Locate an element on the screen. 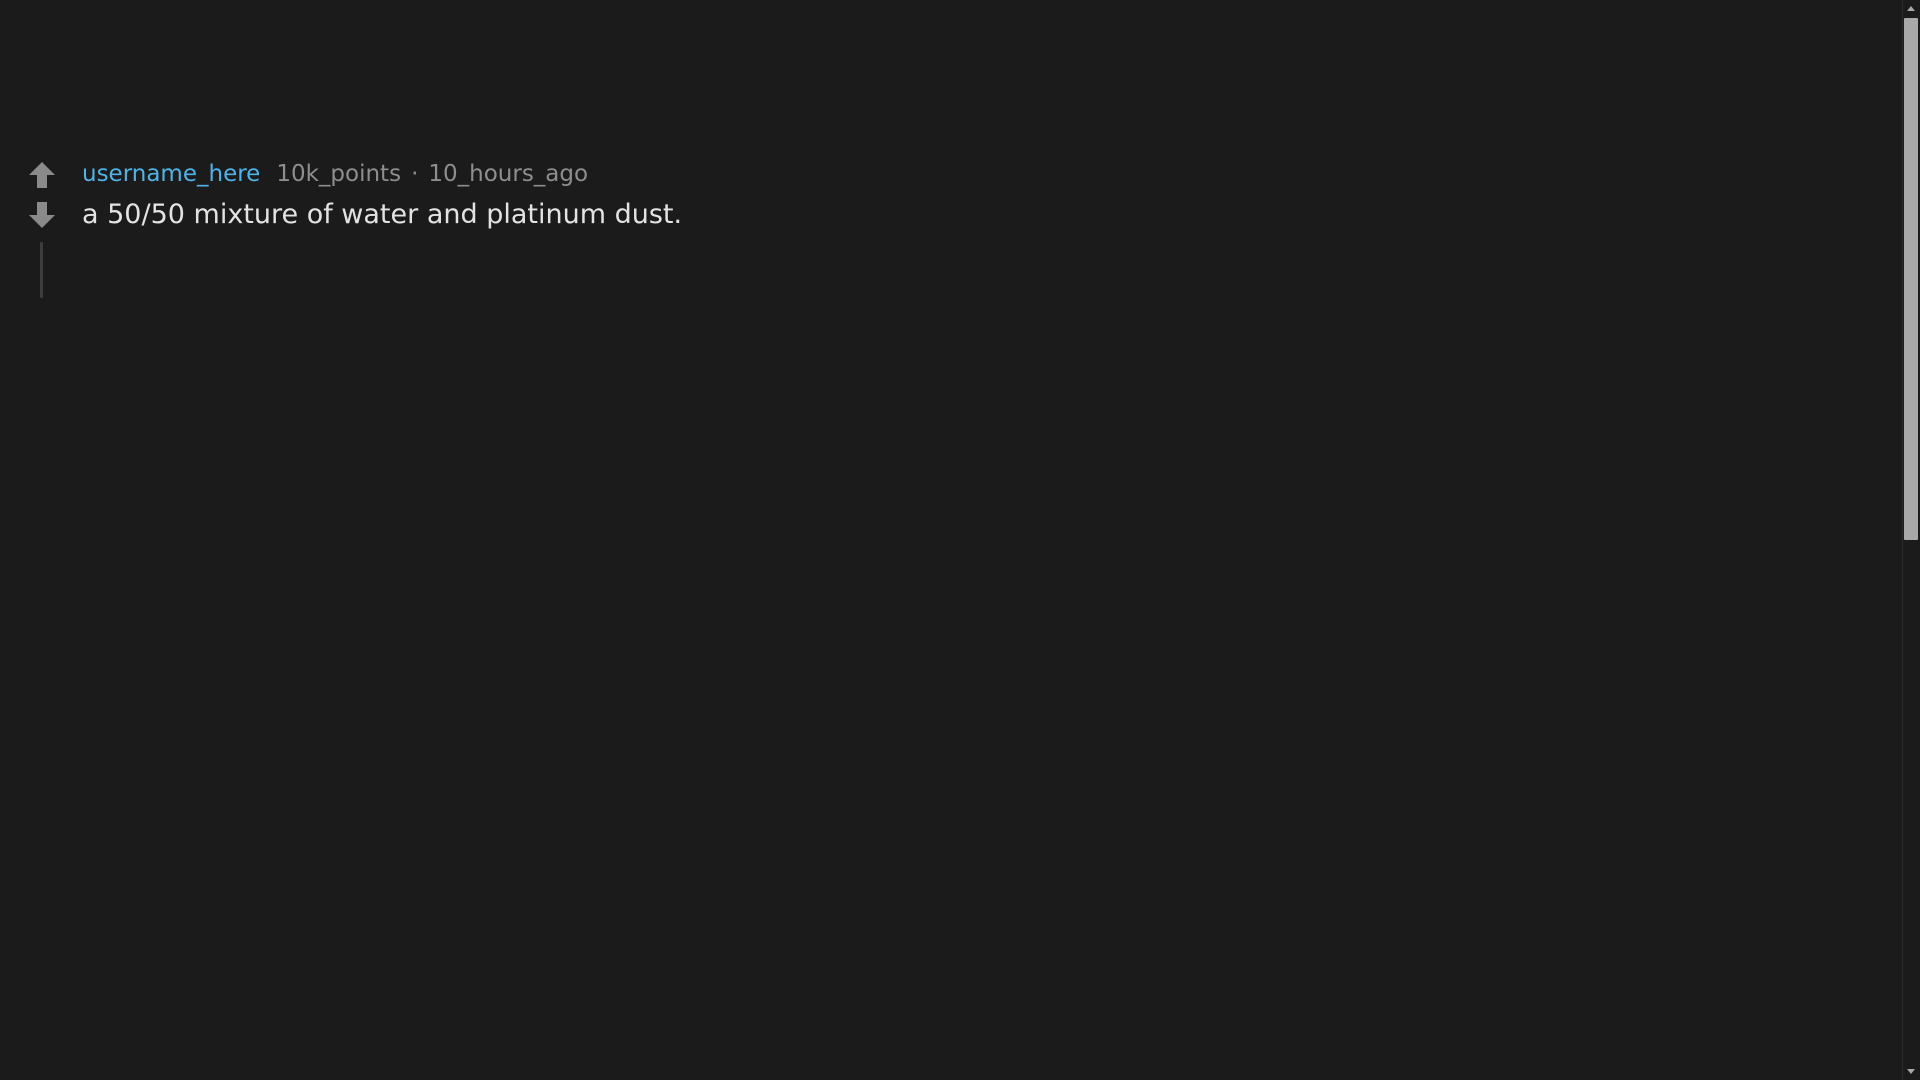 The height and width of the screenshot is (1080, 1920). vertical-scrollbar is located at coordinates (1911, 540).